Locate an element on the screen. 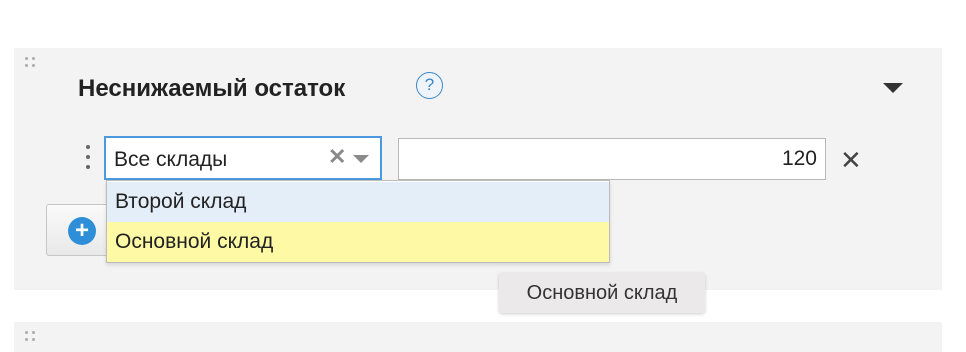 The image size is (966, 352). help-icon: ? is located at coordinates (429, 85).